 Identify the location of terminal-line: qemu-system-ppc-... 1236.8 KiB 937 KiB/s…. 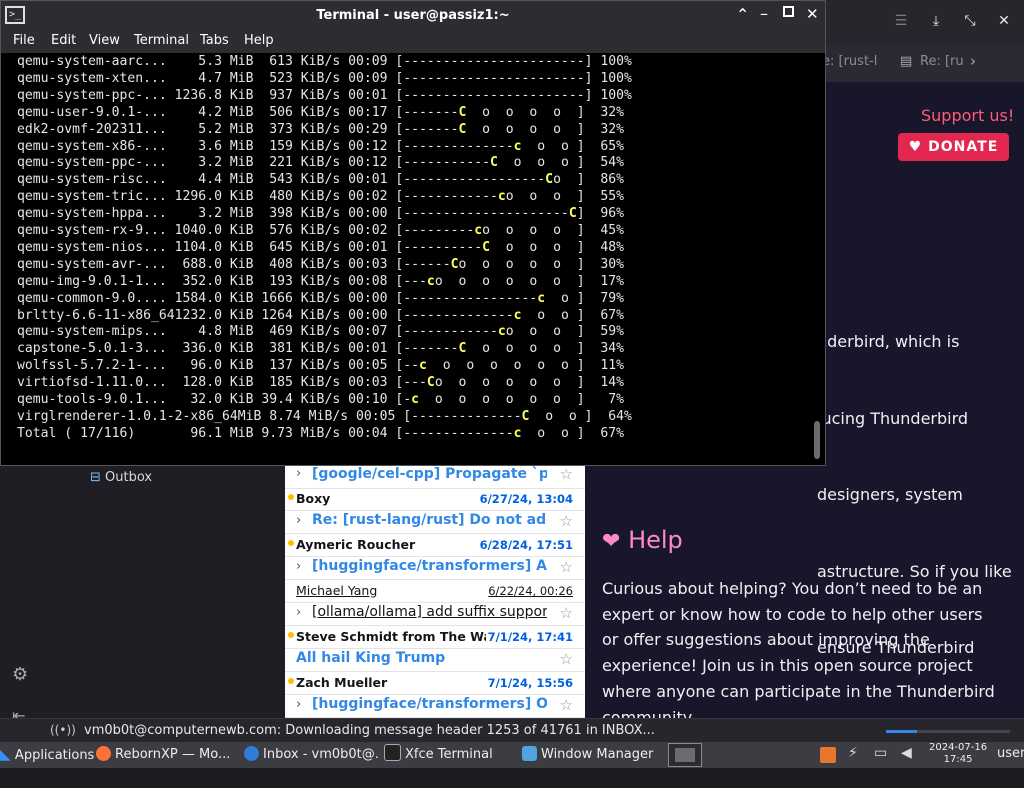
(324, 95).